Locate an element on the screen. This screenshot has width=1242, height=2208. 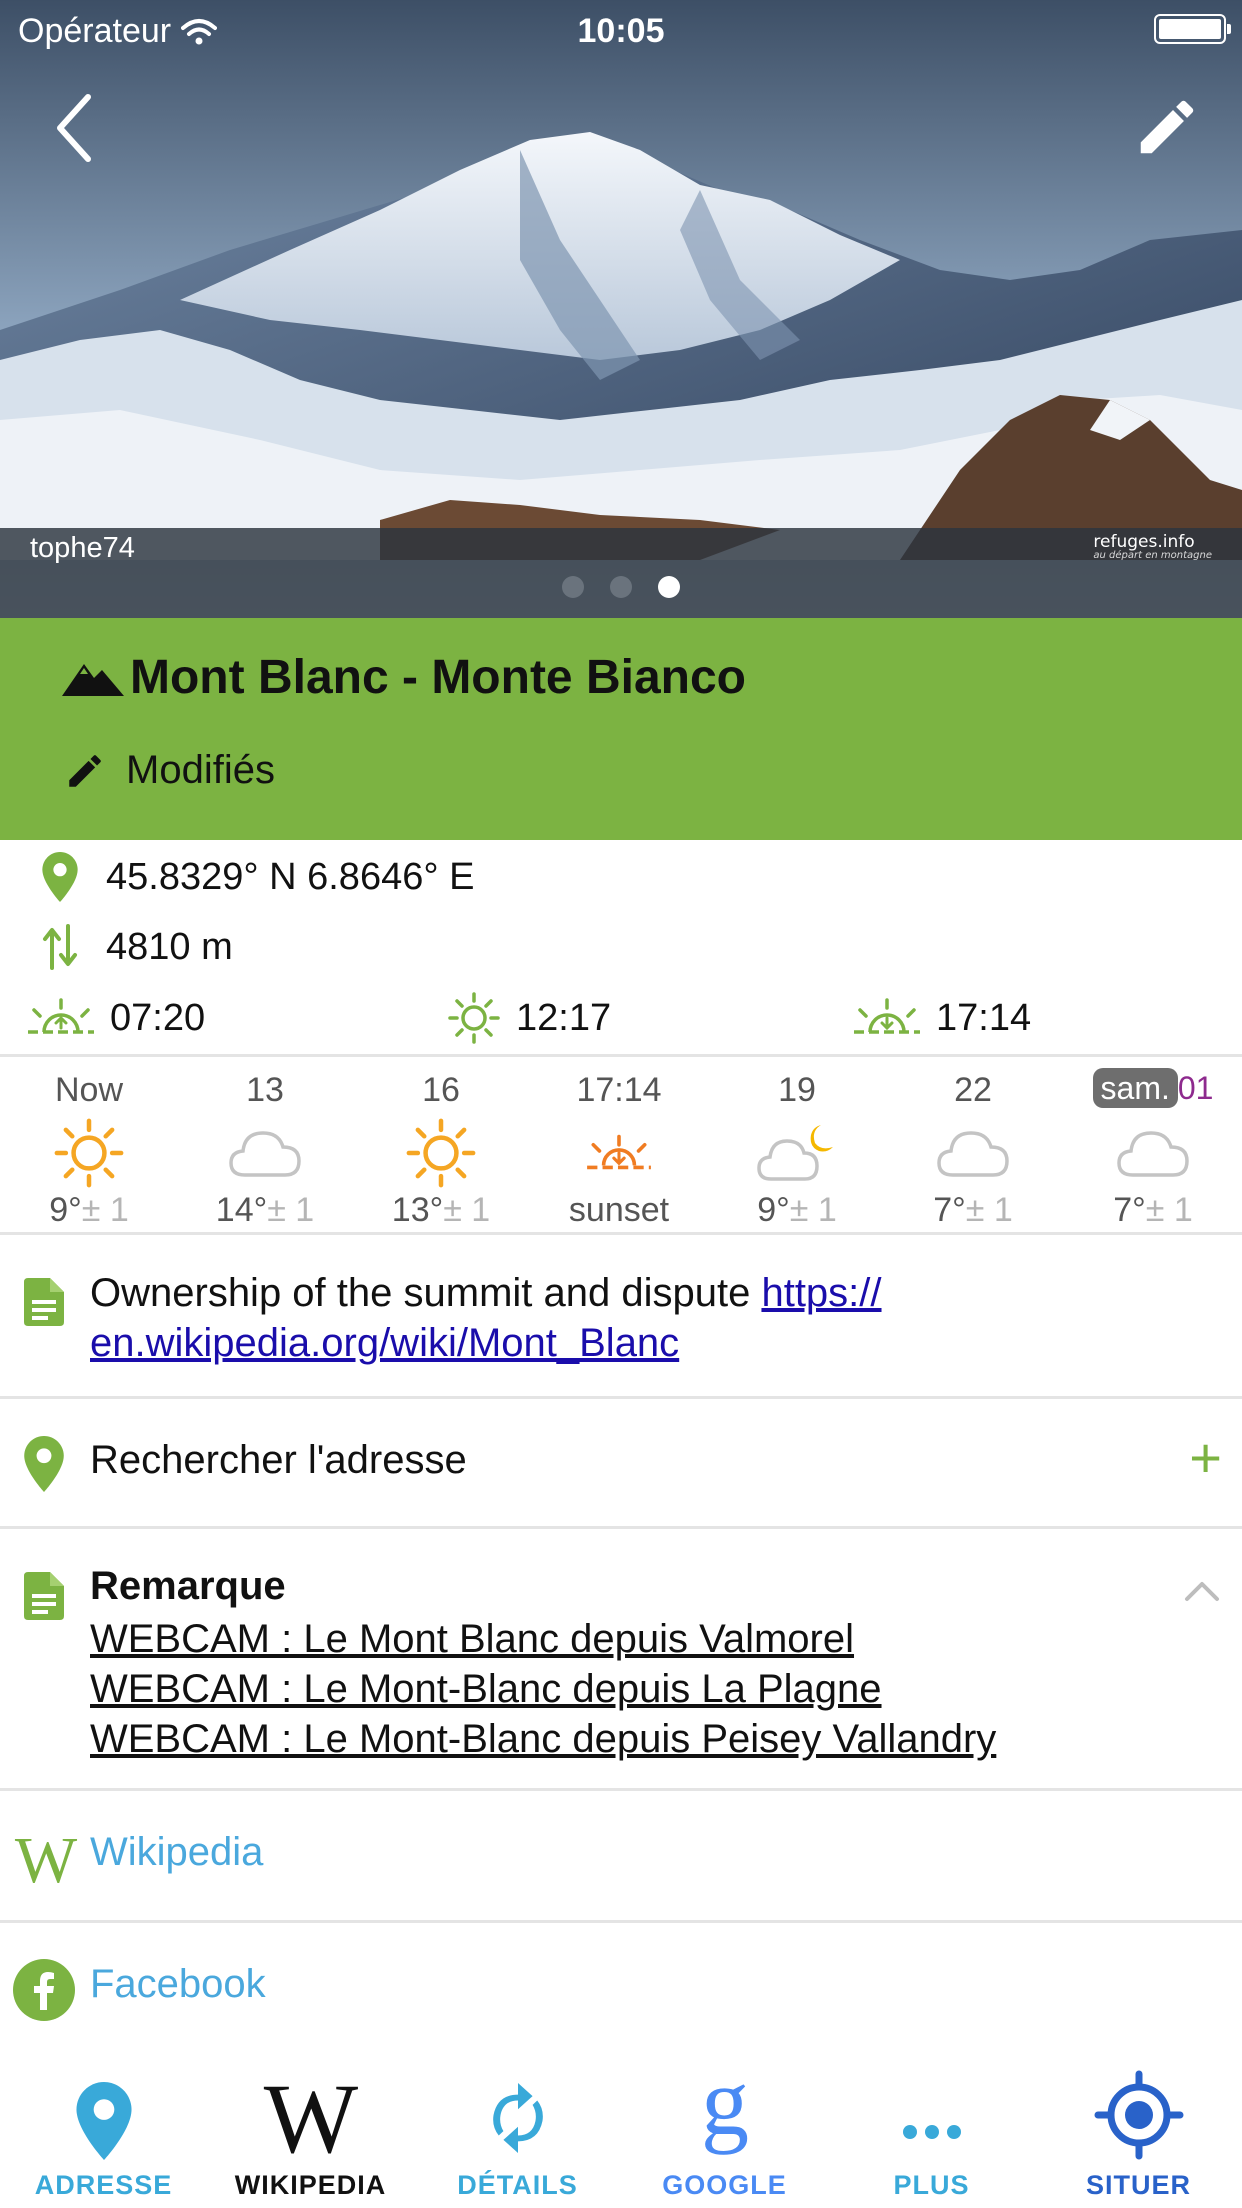
sunset-item: 17:14 is located at coordinates (941, 1018).